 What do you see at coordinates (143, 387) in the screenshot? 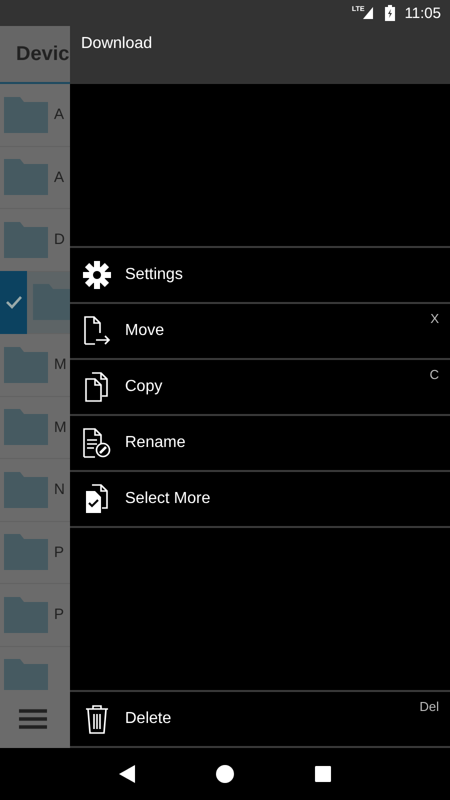
I see `menu-label: Copy` at bounding box center [143, 387].